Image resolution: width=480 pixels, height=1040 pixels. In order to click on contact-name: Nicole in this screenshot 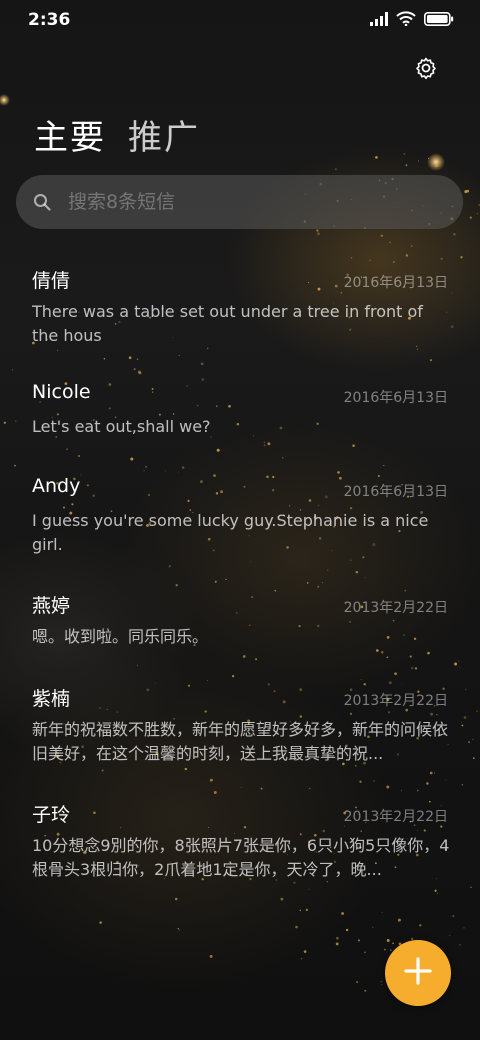, I will do `click(61, 392)`.